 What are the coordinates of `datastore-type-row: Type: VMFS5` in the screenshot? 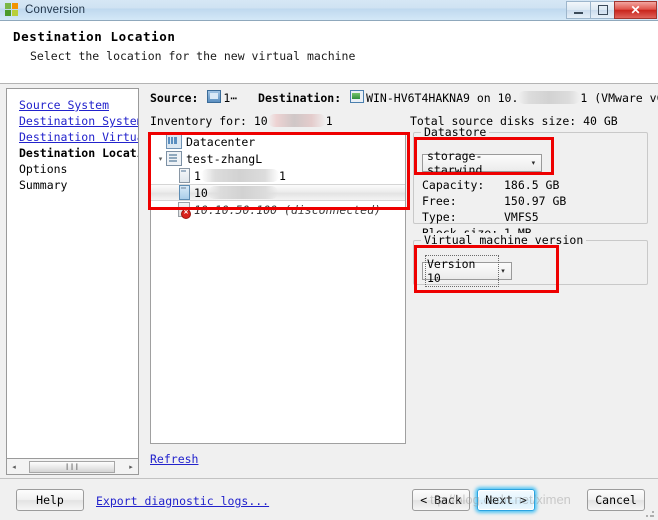 It's located at (530, 217).